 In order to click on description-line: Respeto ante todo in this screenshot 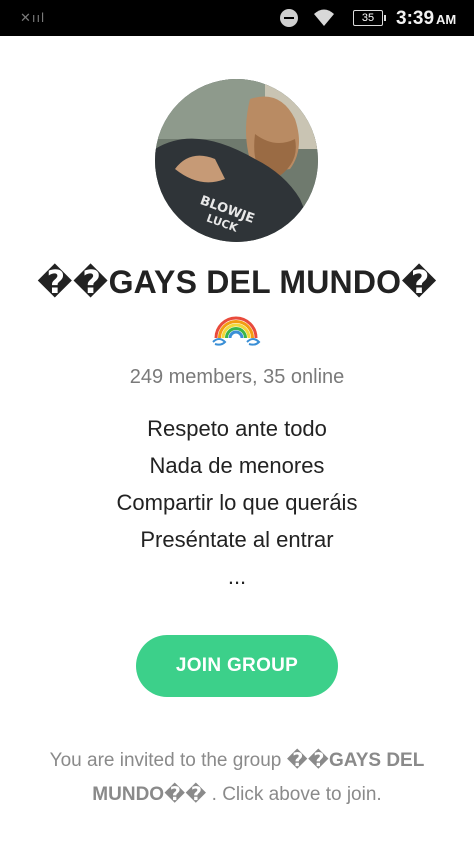, I will do `click(237, 428)`.